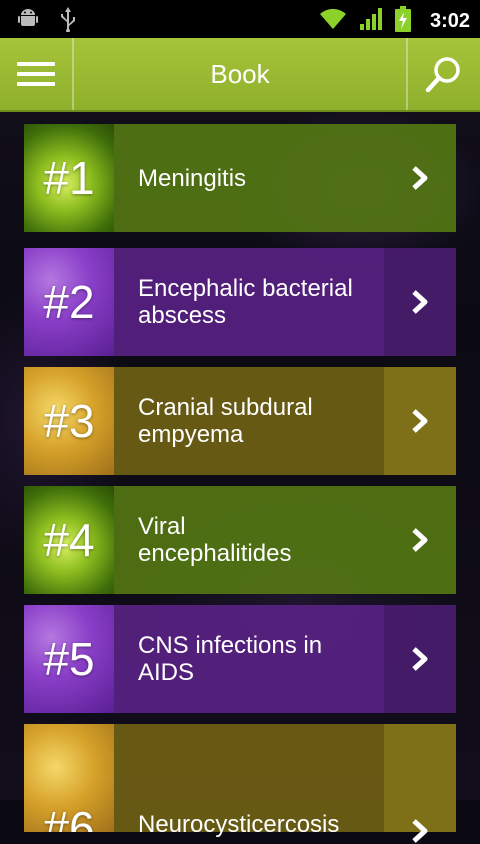 The image size is (480, 844). What do you see at coordinates (240, 783) in the screenshot?
I see `list-item: #6 Neurocysticercosis` at bounding box center [240, 783].